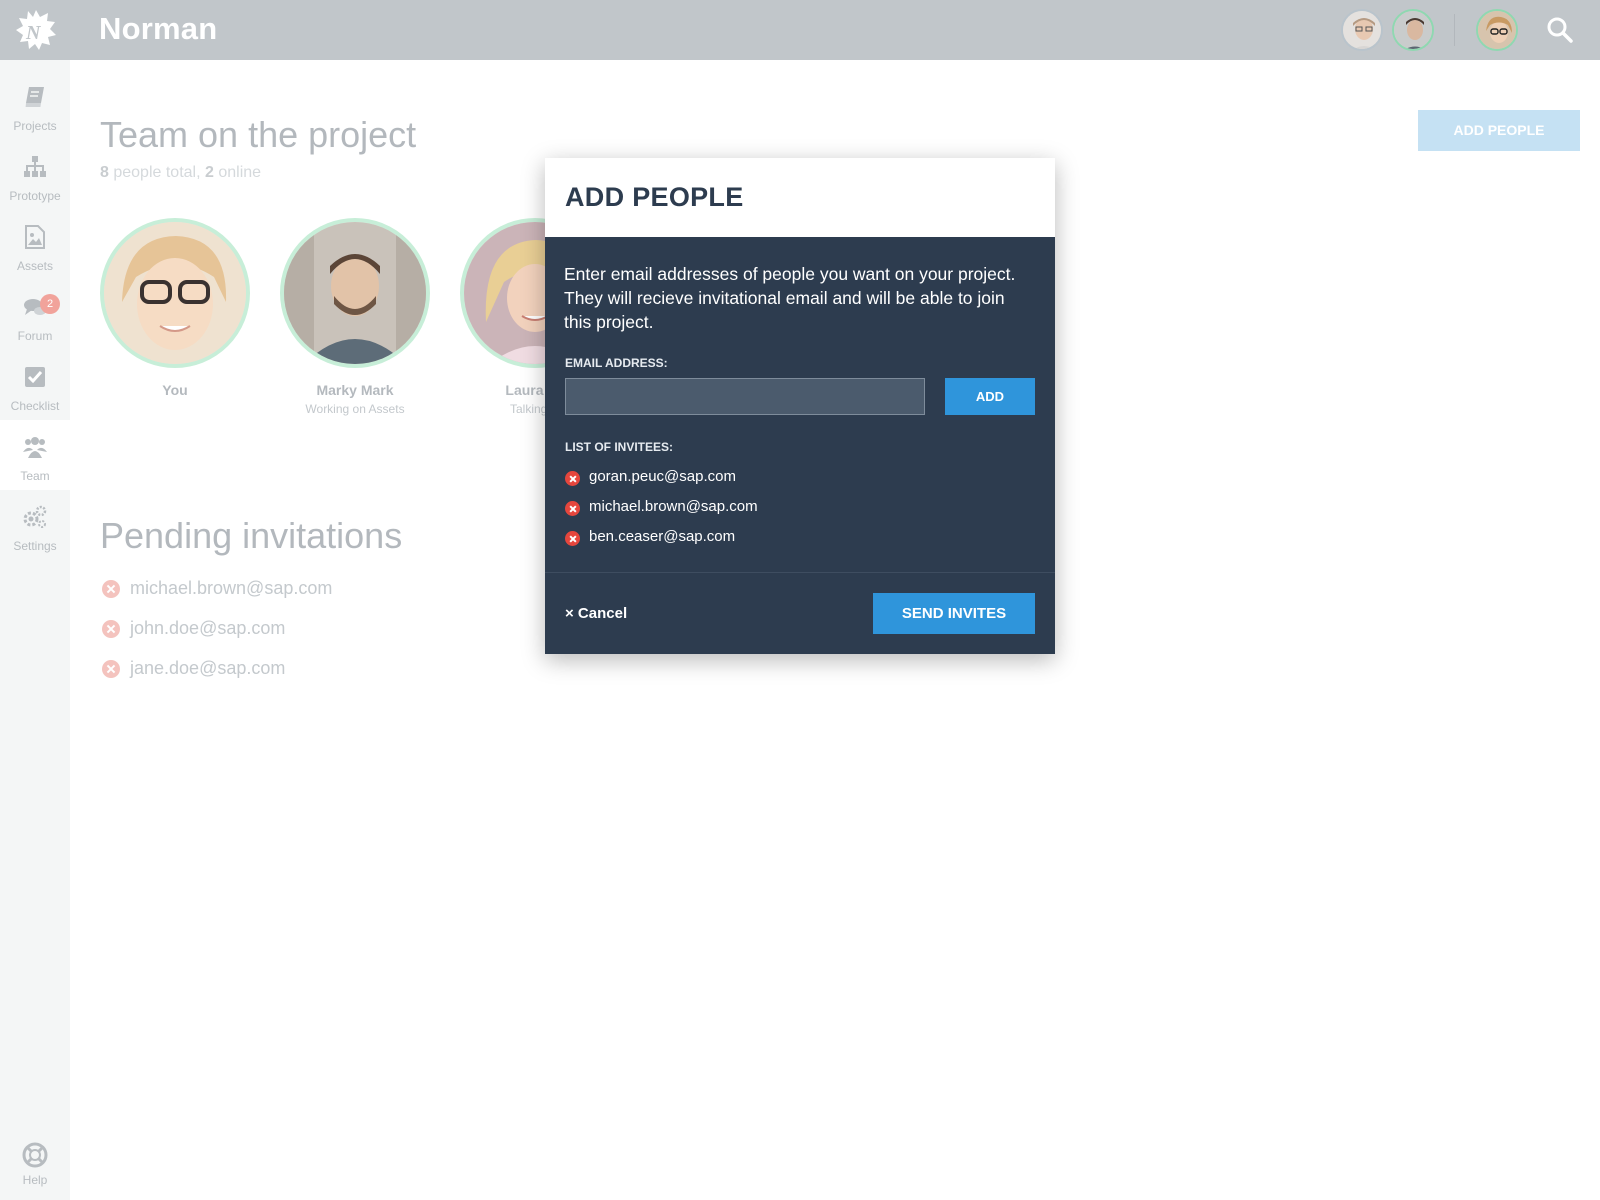 This screenshot has width=1600, height=1200. I want to click on pending-invitations-title: Pending invitations, so click(251, 535).